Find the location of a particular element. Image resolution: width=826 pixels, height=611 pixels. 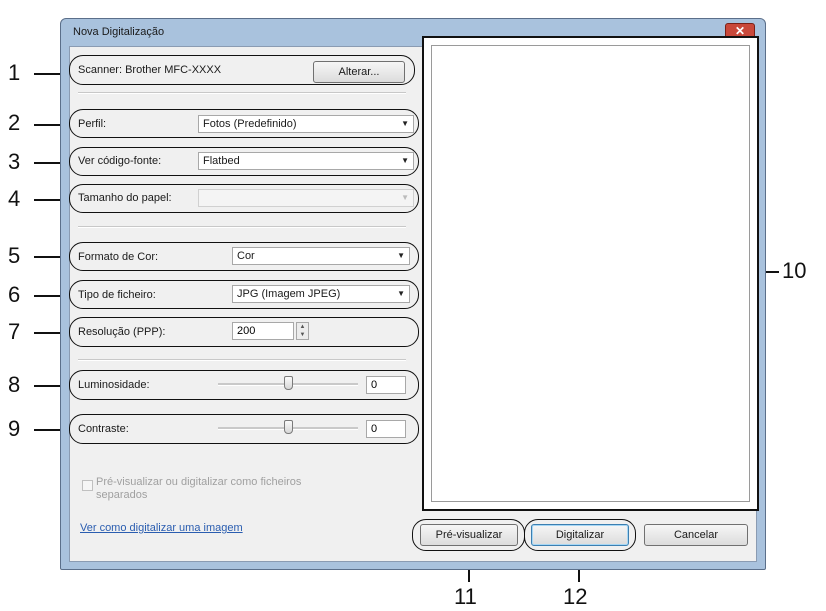

how-to-scan-link: Ver como digitalizar uma imagem is located at coordinates (161, 528).